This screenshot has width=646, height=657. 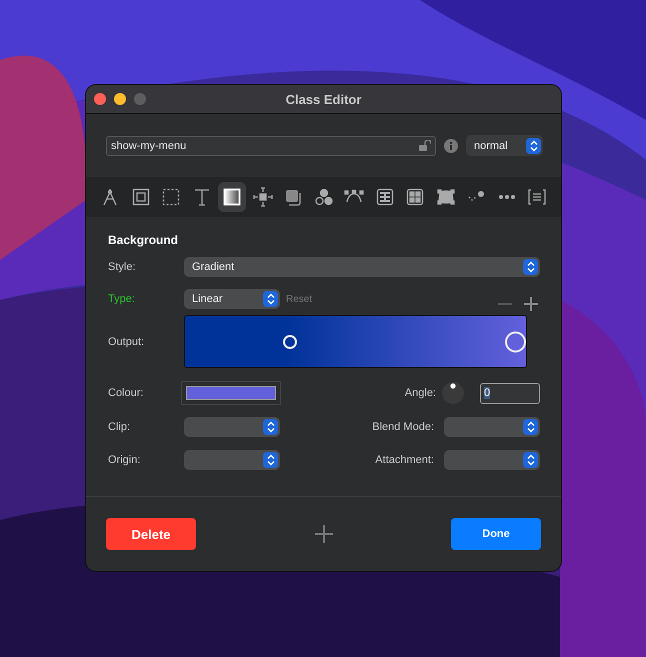 I want to click on class-name-field: show-my-menu, so click(x=271, y=146).